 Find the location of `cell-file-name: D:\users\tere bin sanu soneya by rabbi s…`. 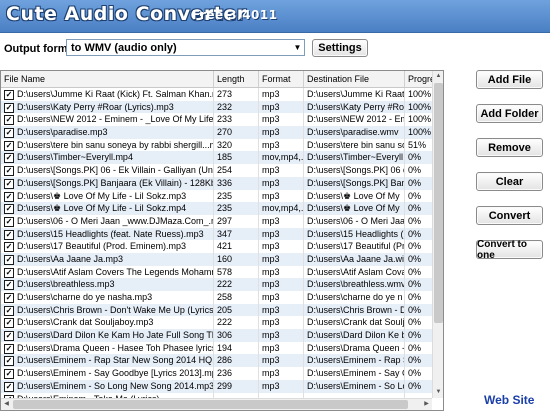

cell-file-name: D:\users\tere bin sanu soneya by rabbi s… is located at coordinates (107, 145).